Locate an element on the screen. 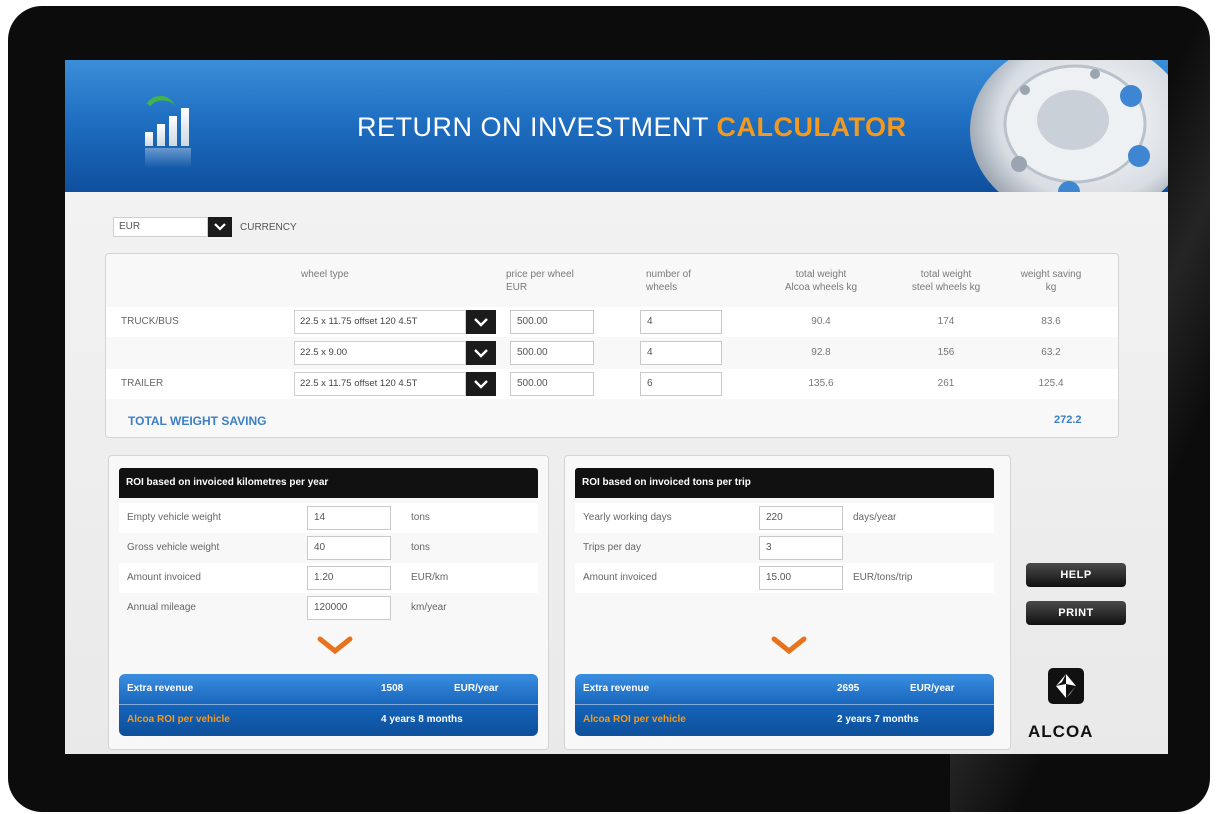 This screenshot has height=814, width=1216. number-of-wheels-input: 6 is located at coordinates (681, 384).